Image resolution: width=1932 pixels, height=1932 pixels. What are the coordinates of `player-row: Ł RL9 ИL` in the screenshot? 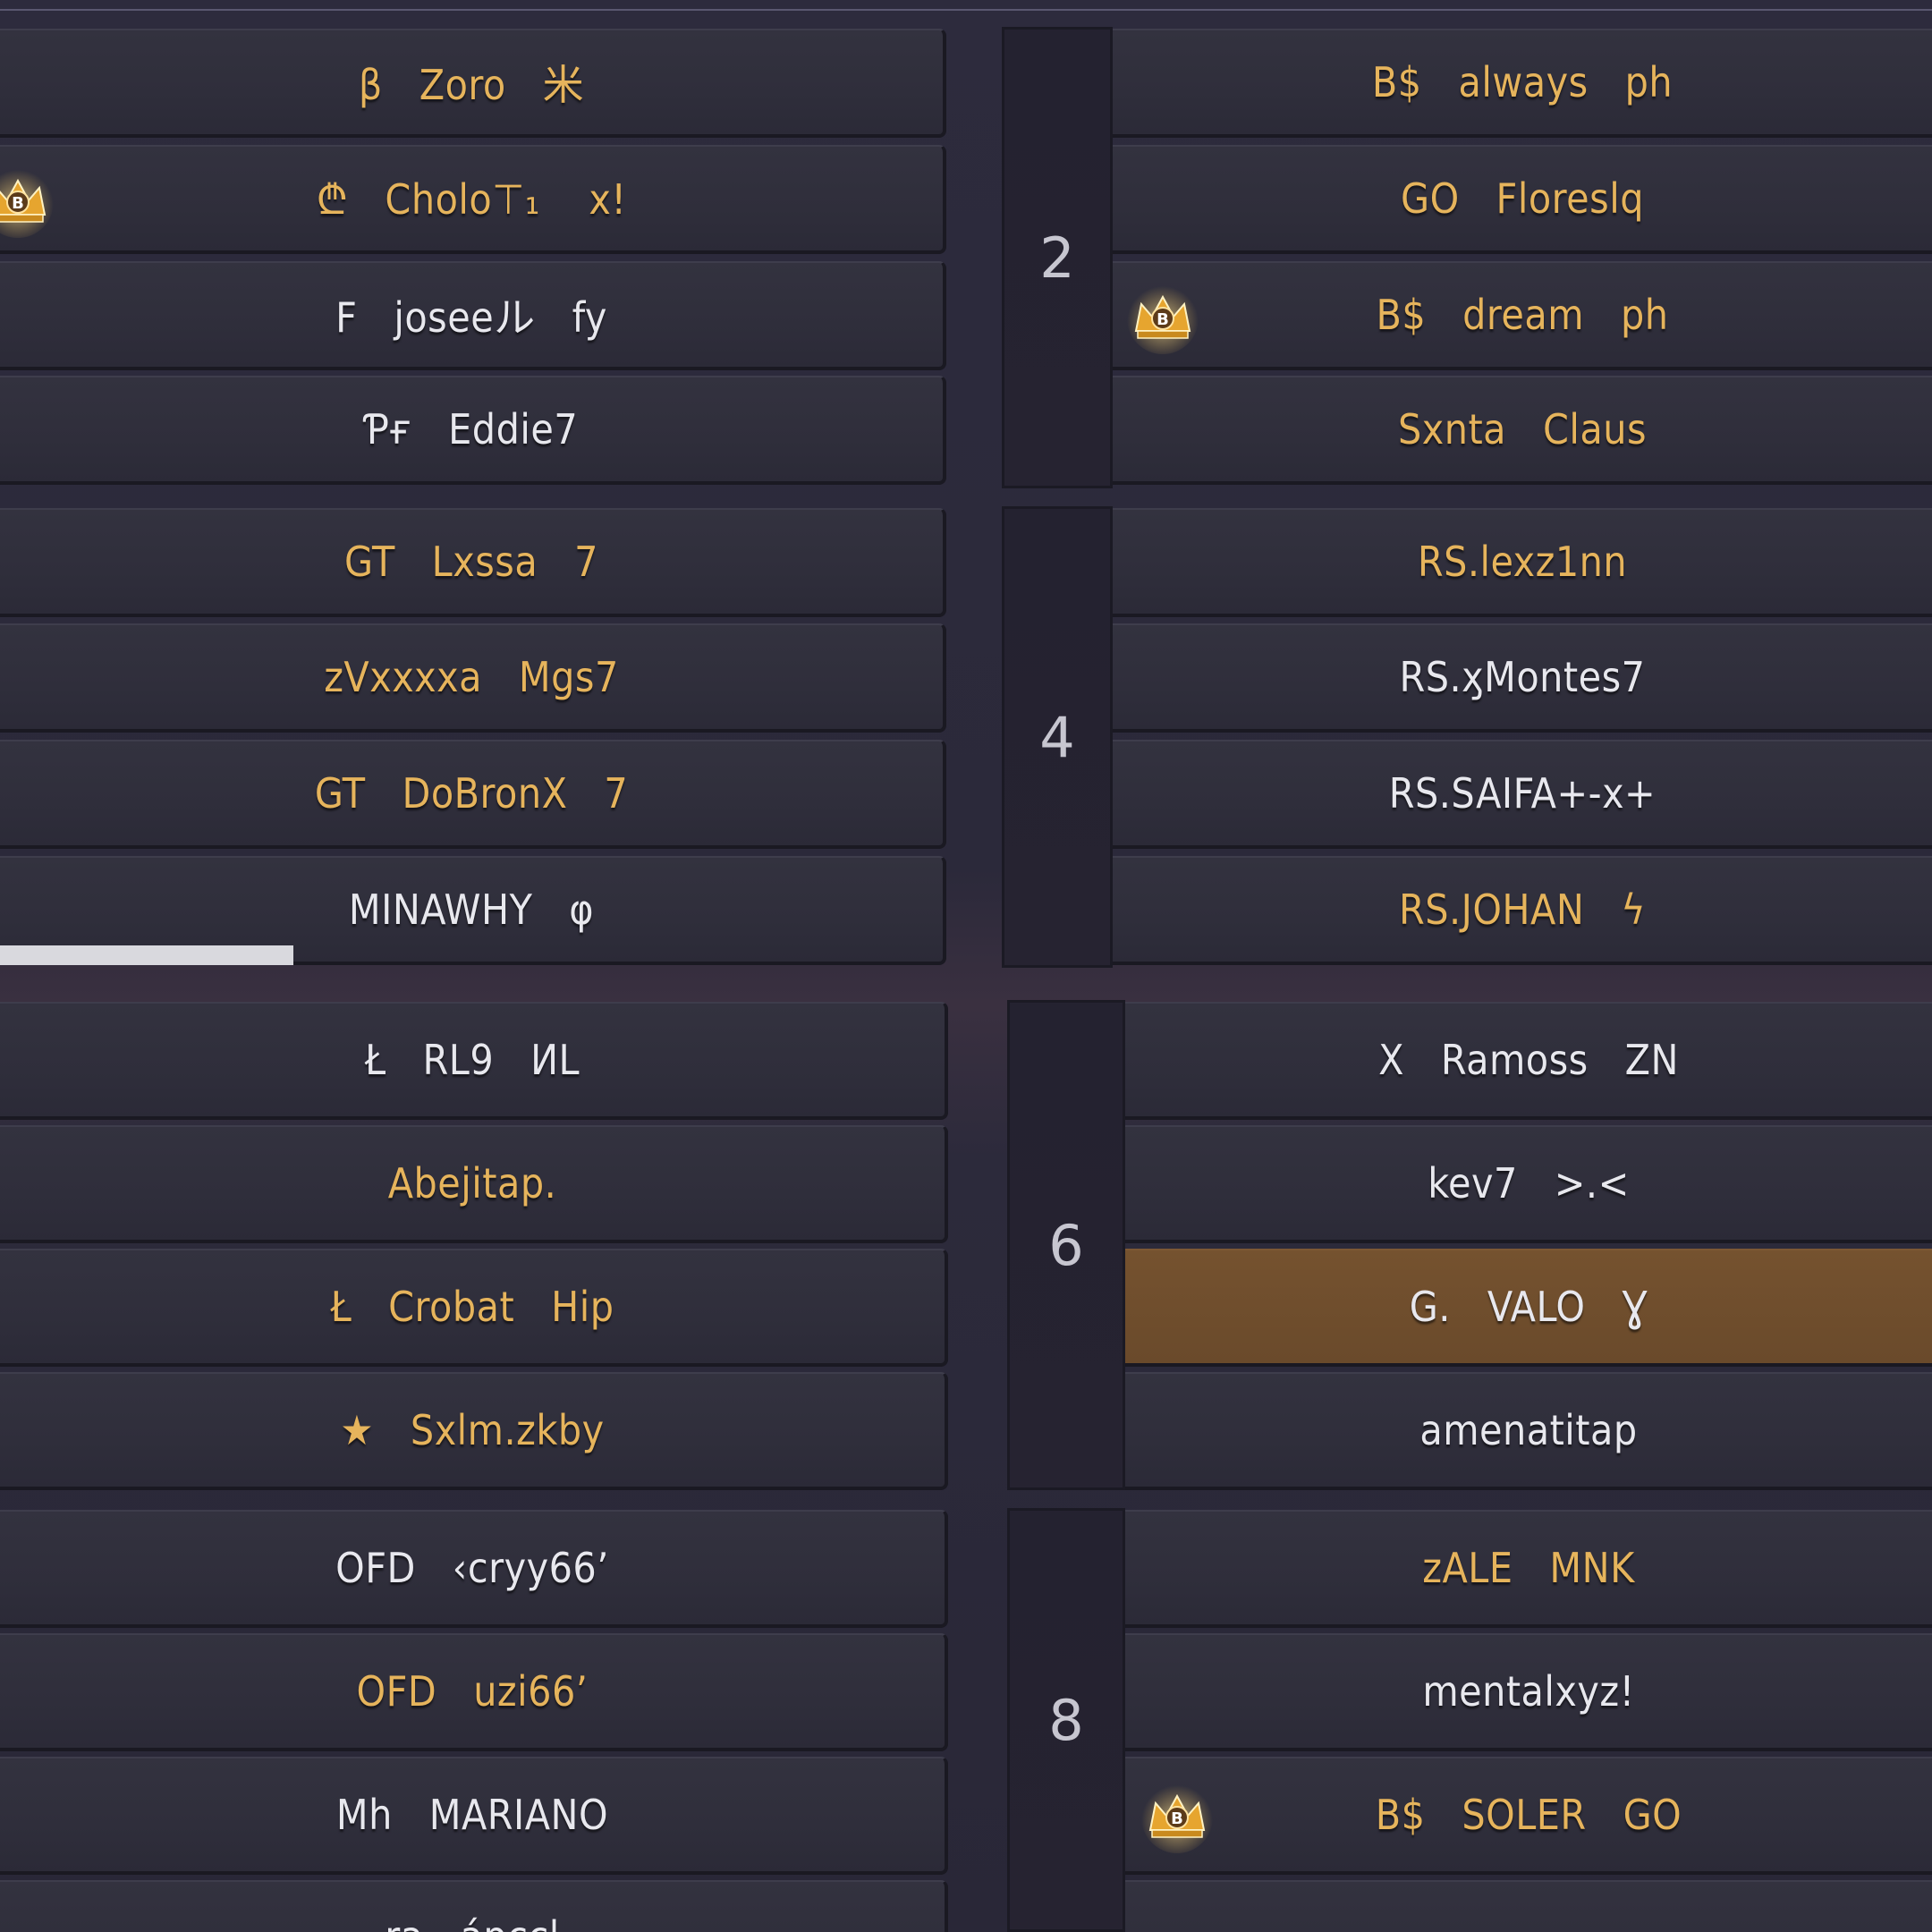 It's located at (474, 1061).